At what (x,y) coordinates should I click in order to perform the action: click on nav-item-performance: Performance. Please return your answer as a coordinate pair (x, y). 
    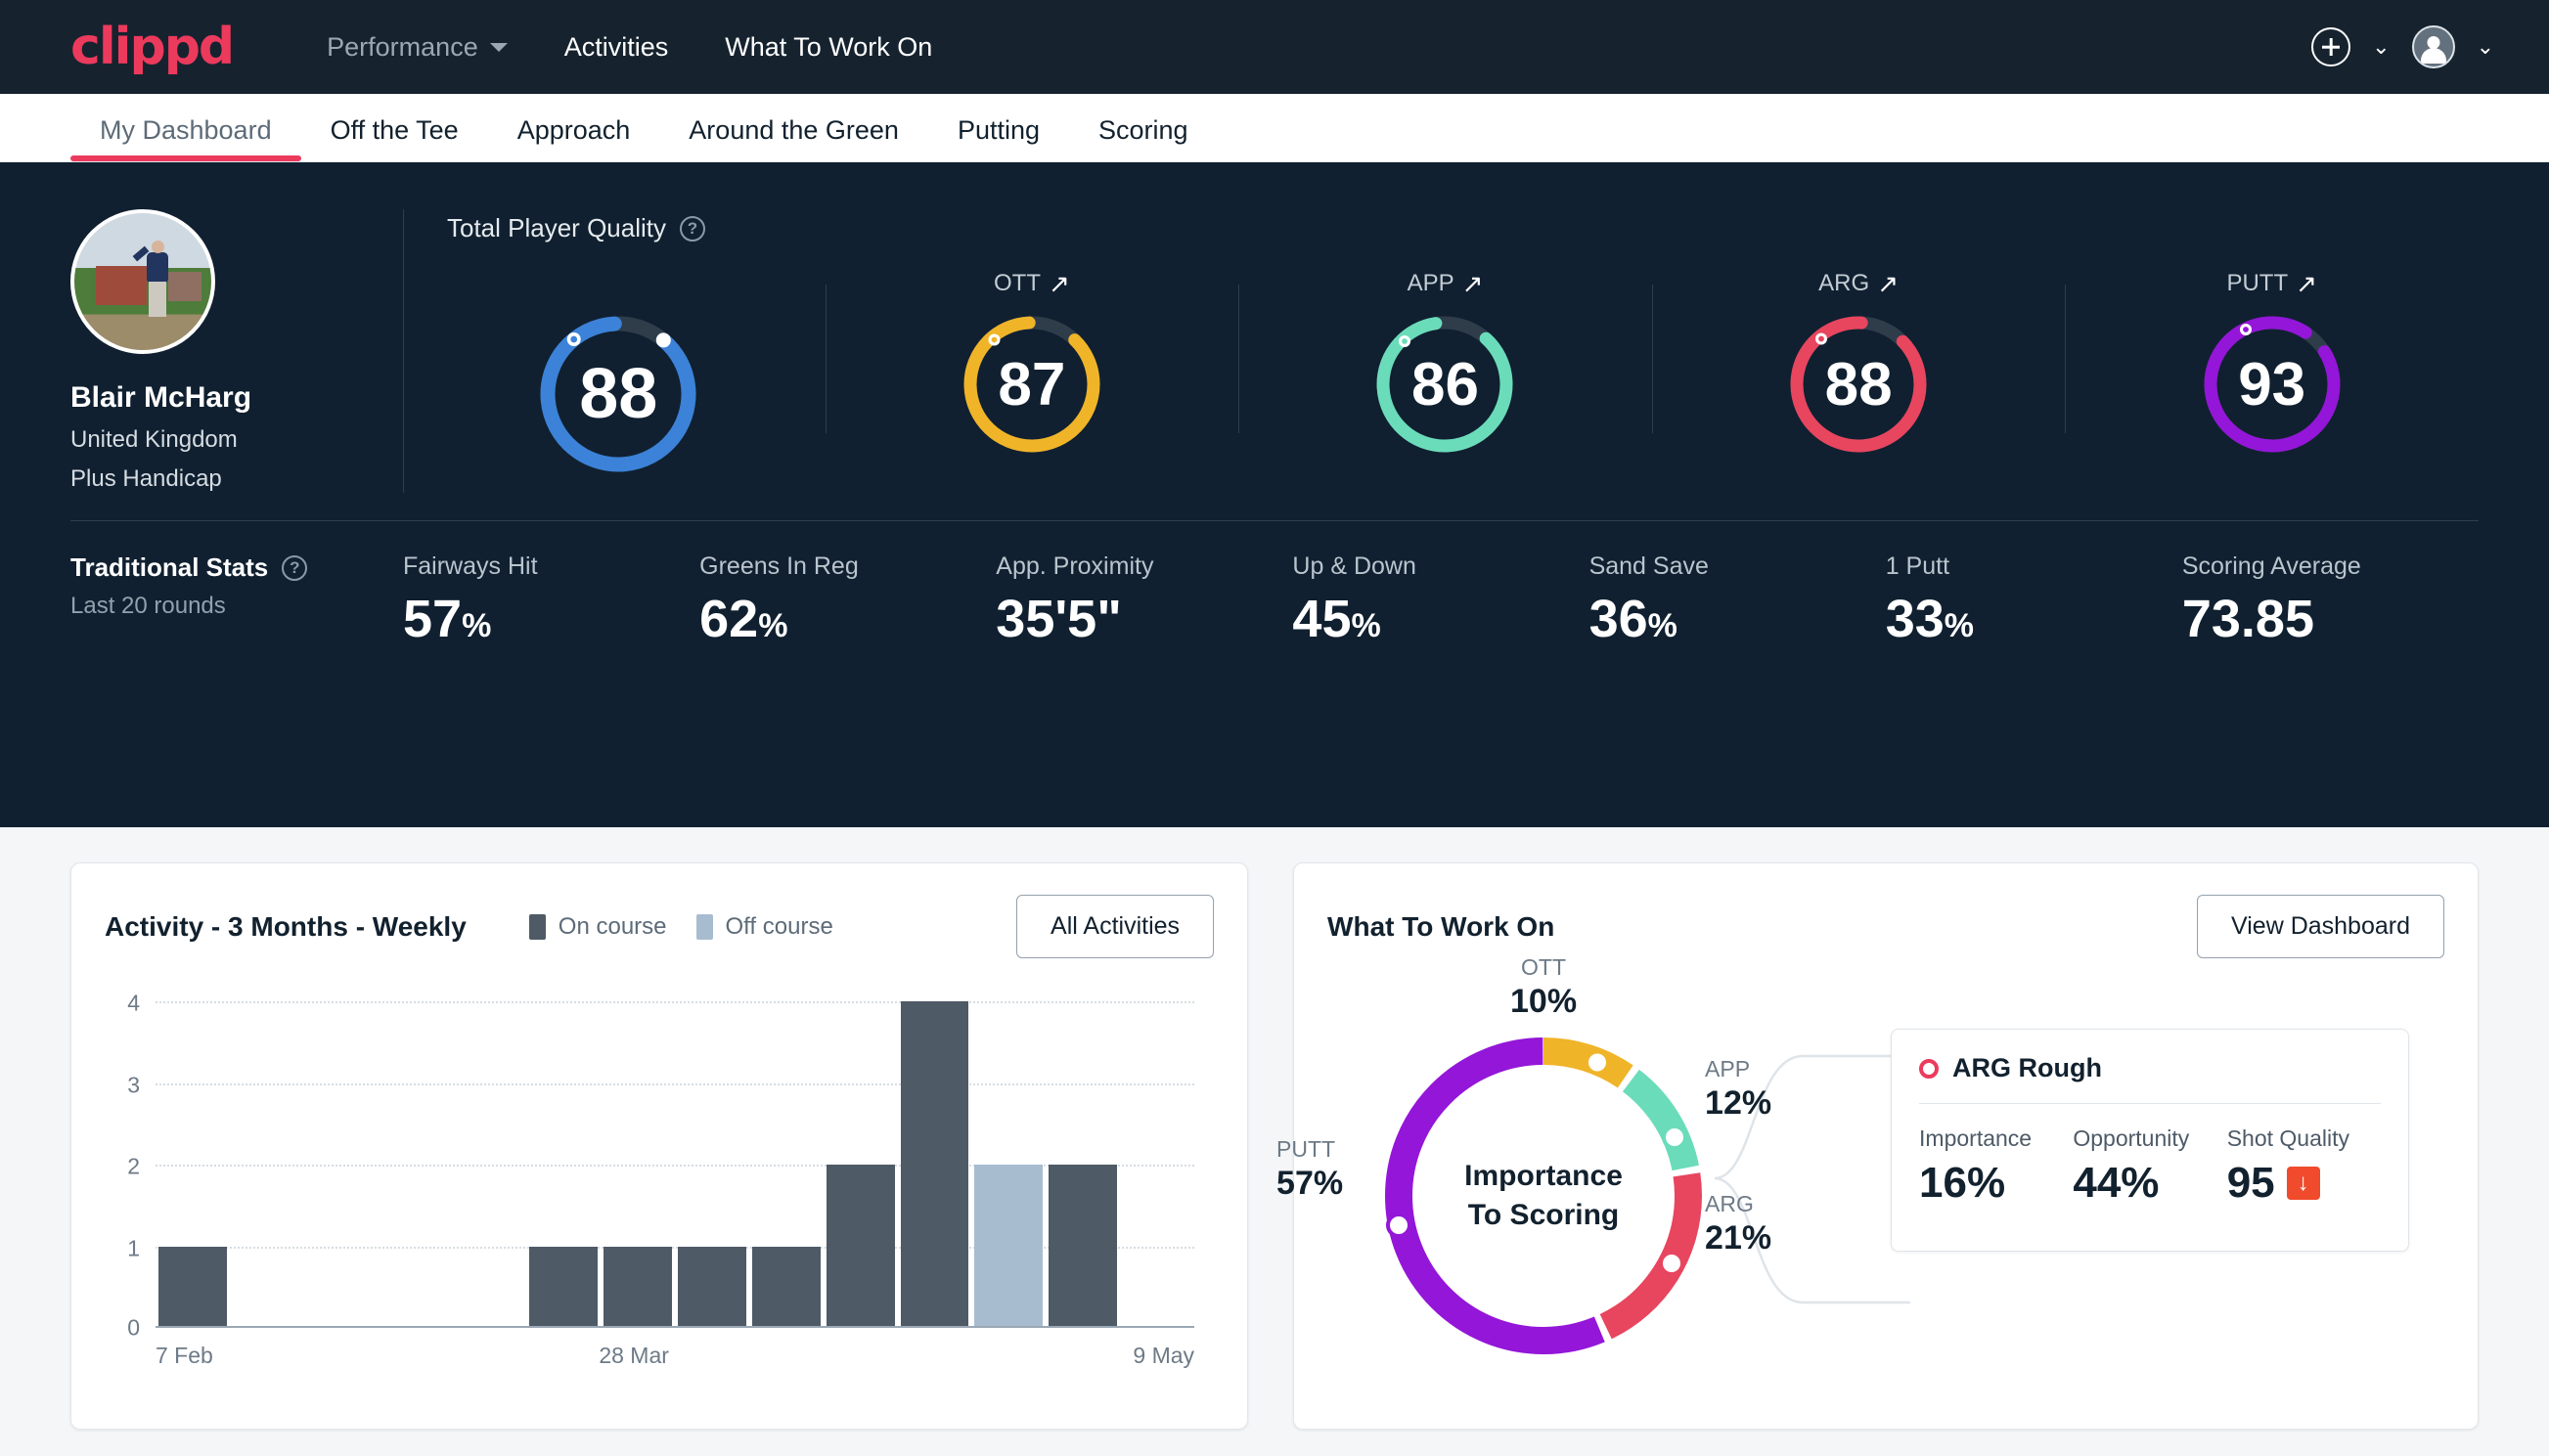
    Looking at the image, I should click on (418, 47).